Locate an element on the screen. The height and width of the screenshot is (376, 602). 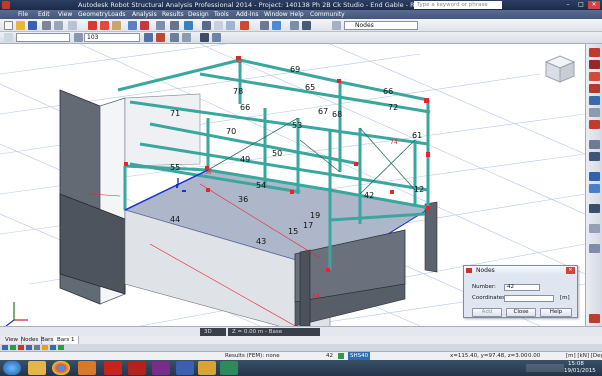
outlook-taskbar-icon is located at coordinates (87, 368).